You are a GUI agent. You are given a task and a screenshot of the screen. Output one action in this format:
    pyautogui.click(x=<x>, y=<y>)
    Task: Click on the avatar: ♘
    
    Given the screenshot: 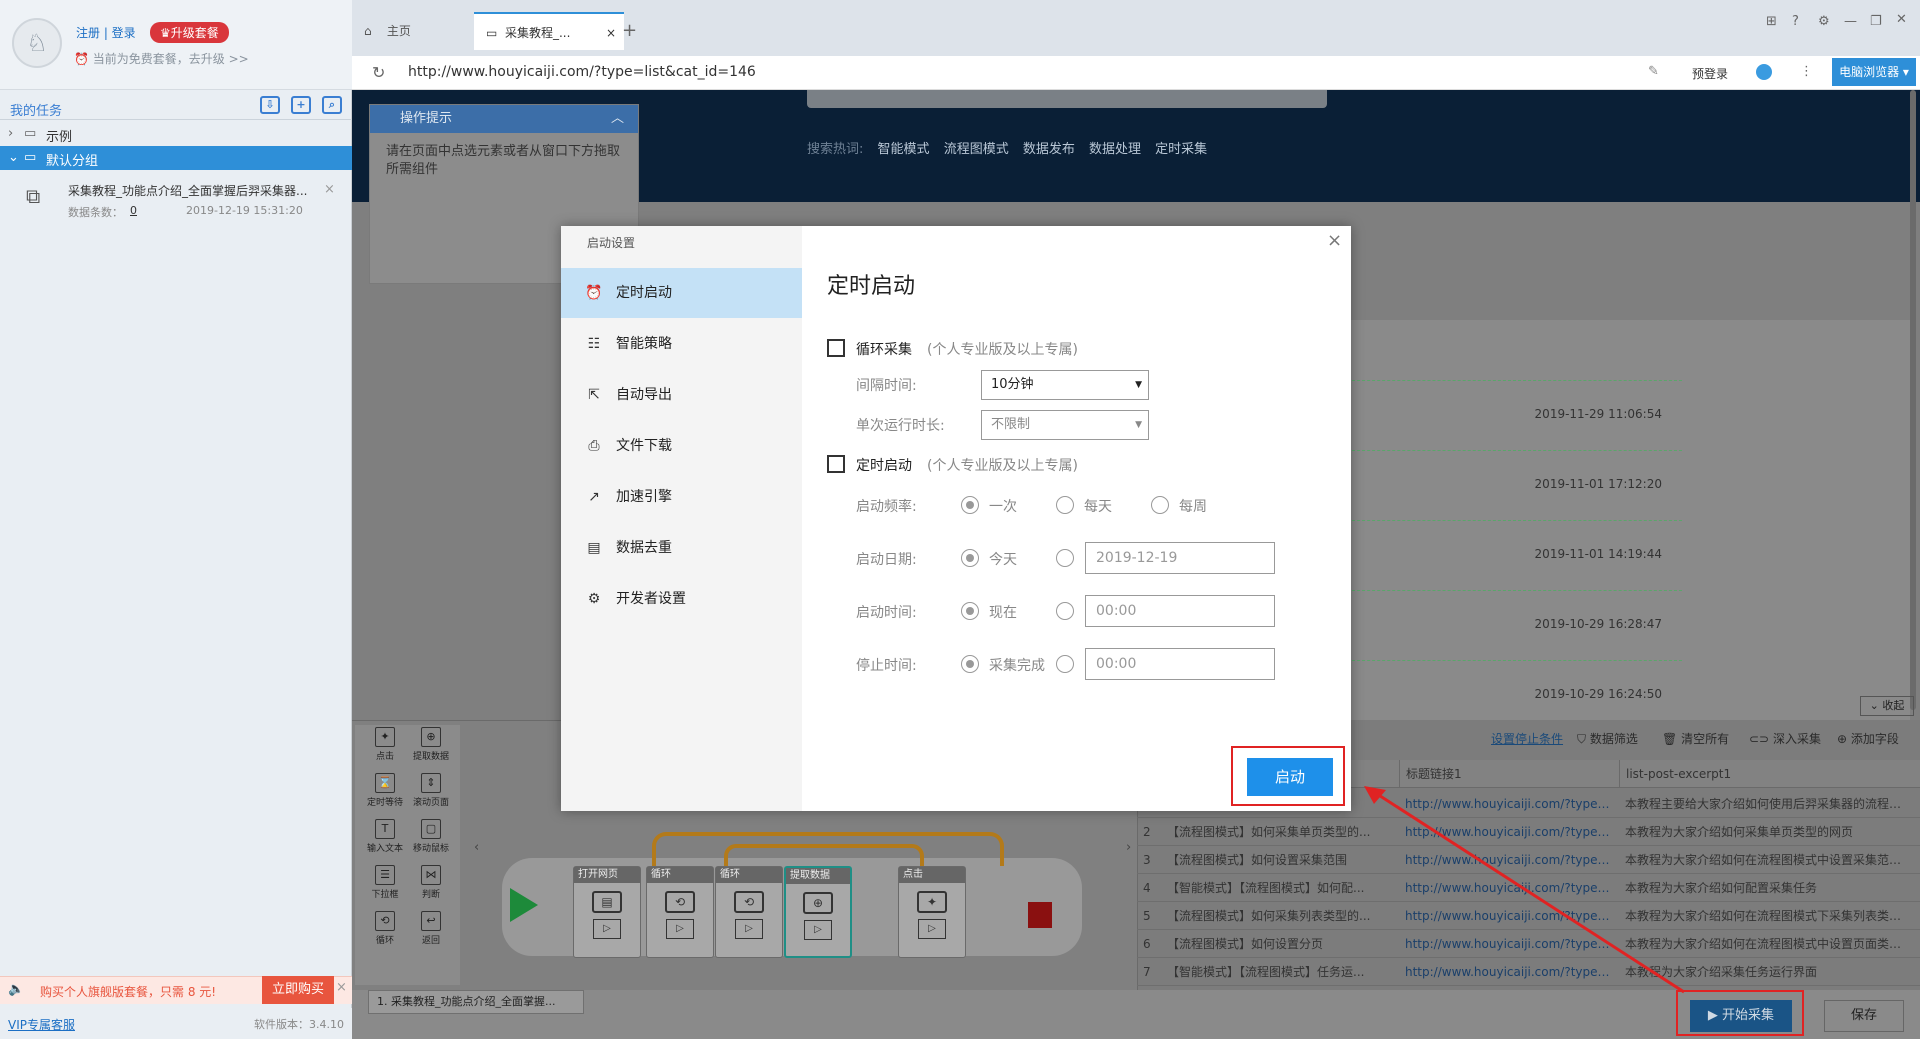 What is the action you would take?
    pyautogui.click(x=37, y=43)
    